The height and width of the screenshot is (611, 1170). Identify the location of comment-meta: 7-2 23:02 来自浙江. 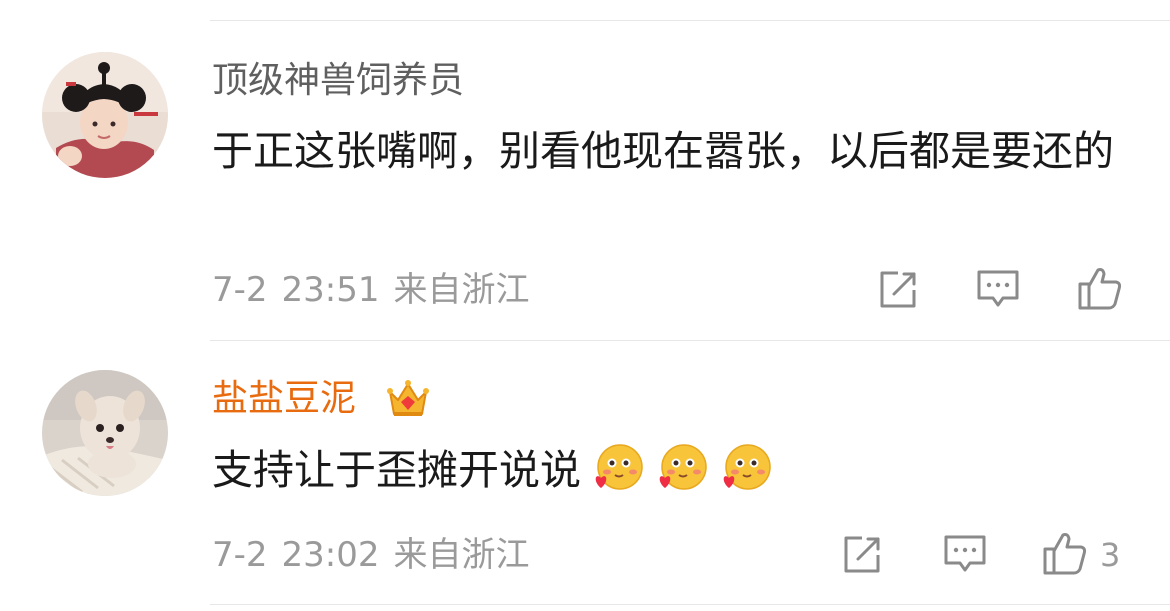
(378, 555).